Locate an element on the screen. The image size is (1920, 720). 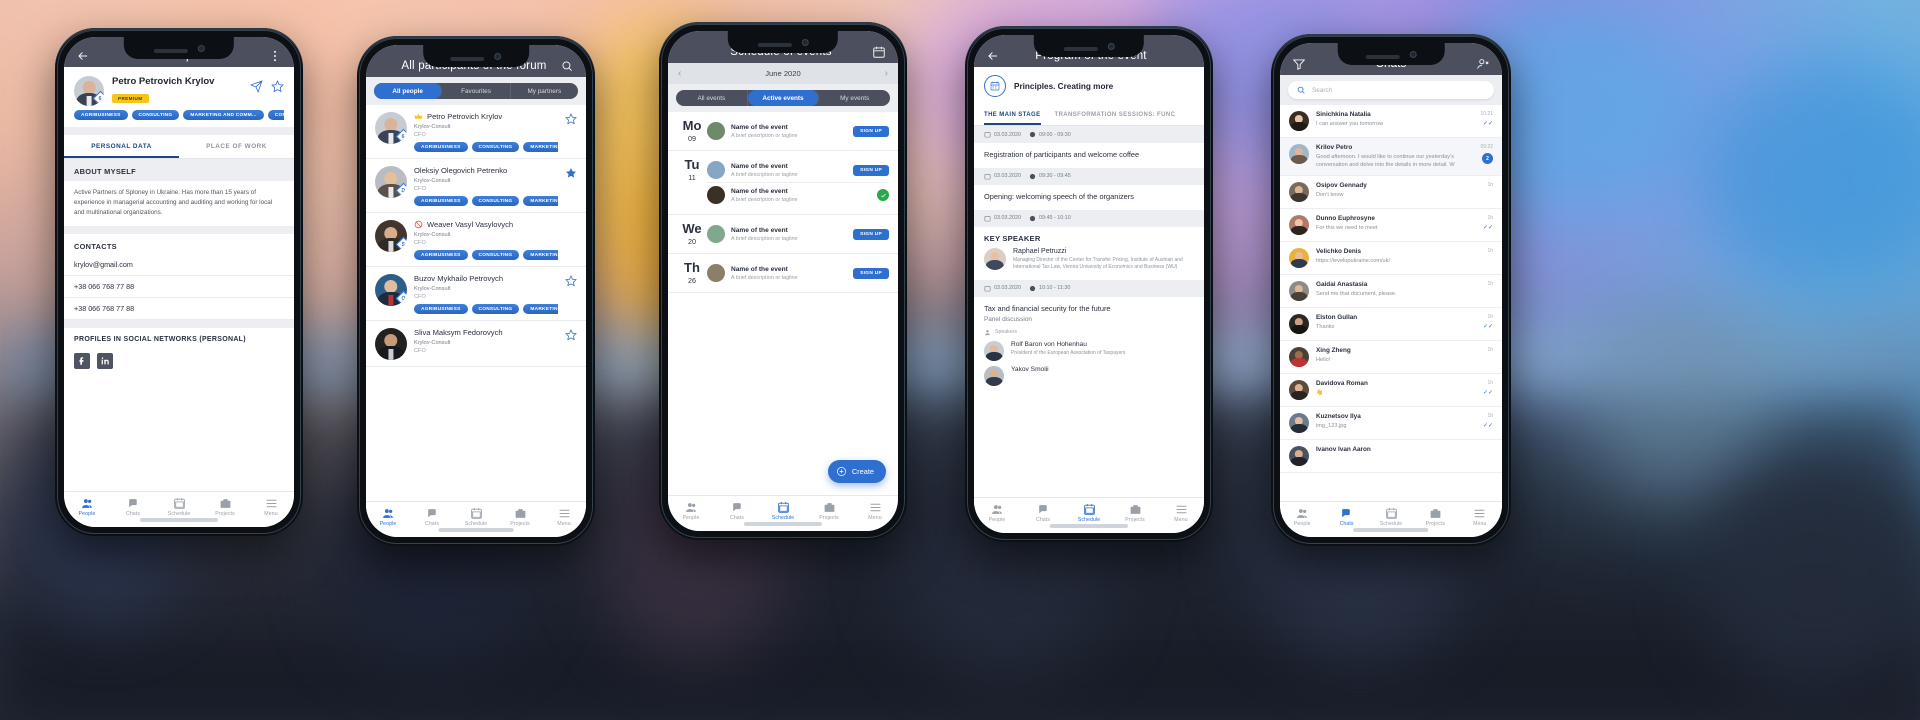
list-item: Osipov Gennady Don't know 1h is located at coordinates (1391, 193).